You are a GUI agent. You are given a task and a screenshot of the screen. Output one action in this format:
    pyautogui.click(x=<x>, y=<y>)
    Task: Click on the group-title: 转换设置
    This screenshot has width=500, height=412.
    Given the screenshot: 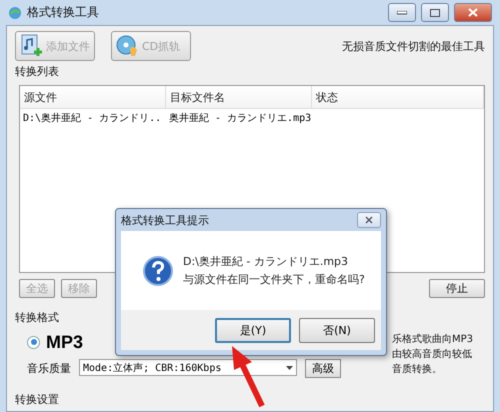 What is the action you would take?
    pyautogui.click(x=37, y=399)
    